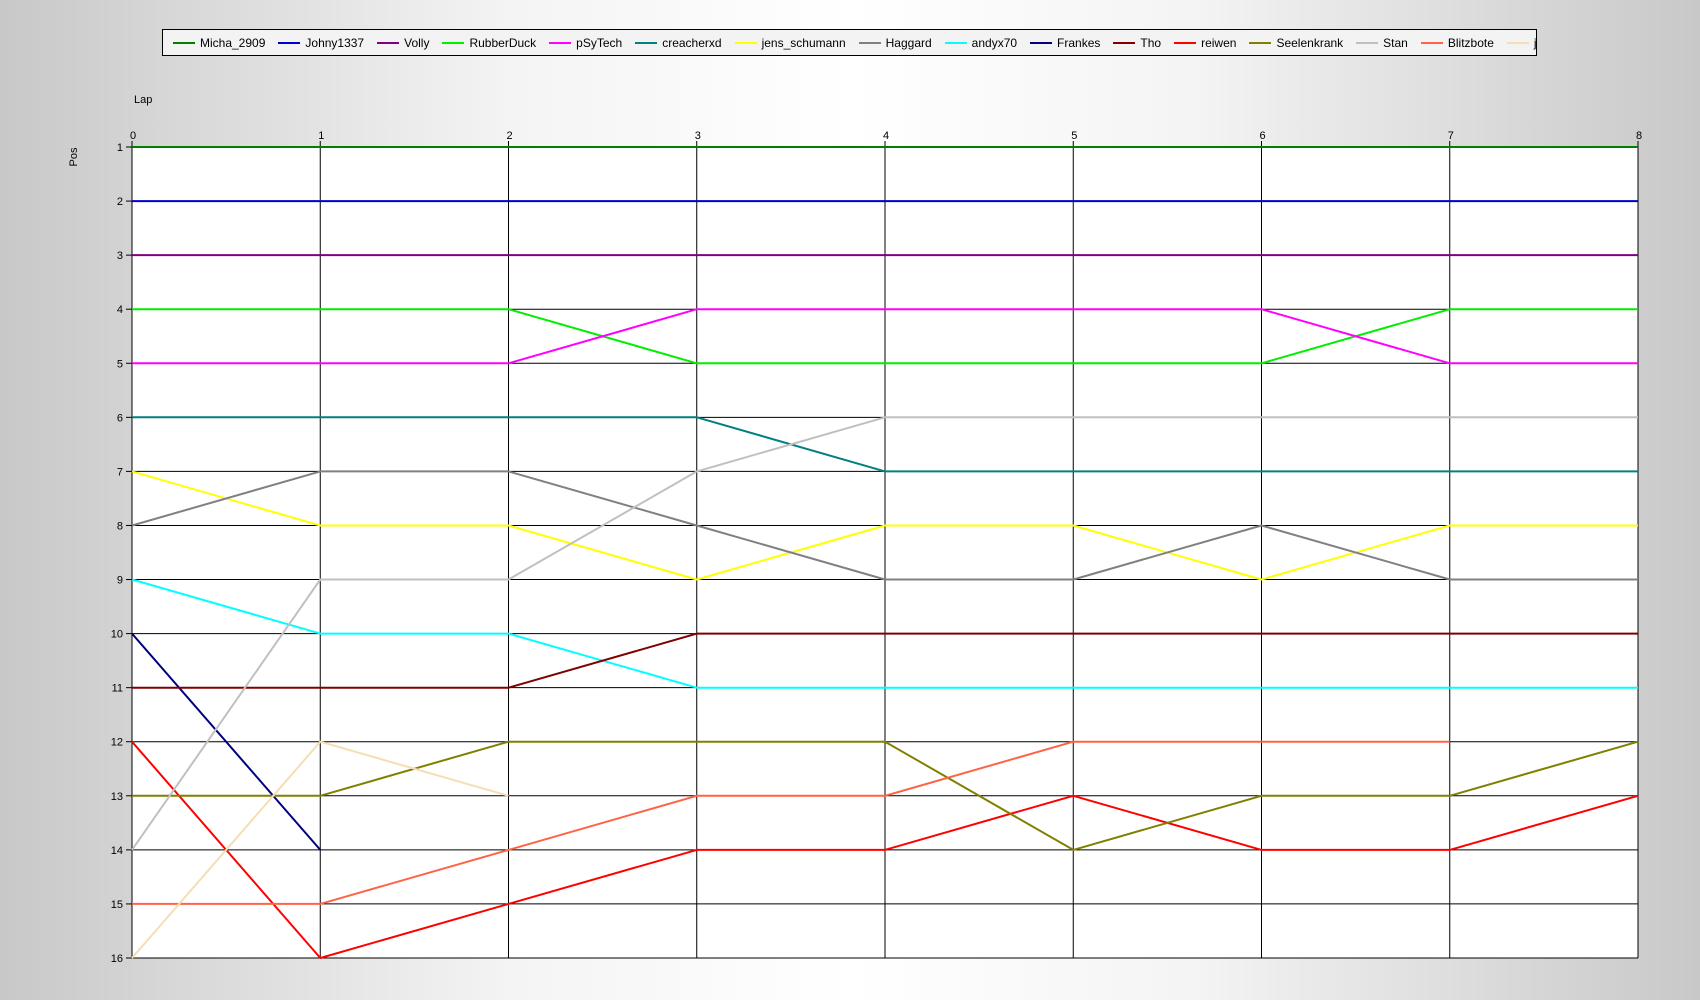 This screenshot has height=1000, width=1700. I want to click on y-tick-label-2: 2, so click(120, 202).